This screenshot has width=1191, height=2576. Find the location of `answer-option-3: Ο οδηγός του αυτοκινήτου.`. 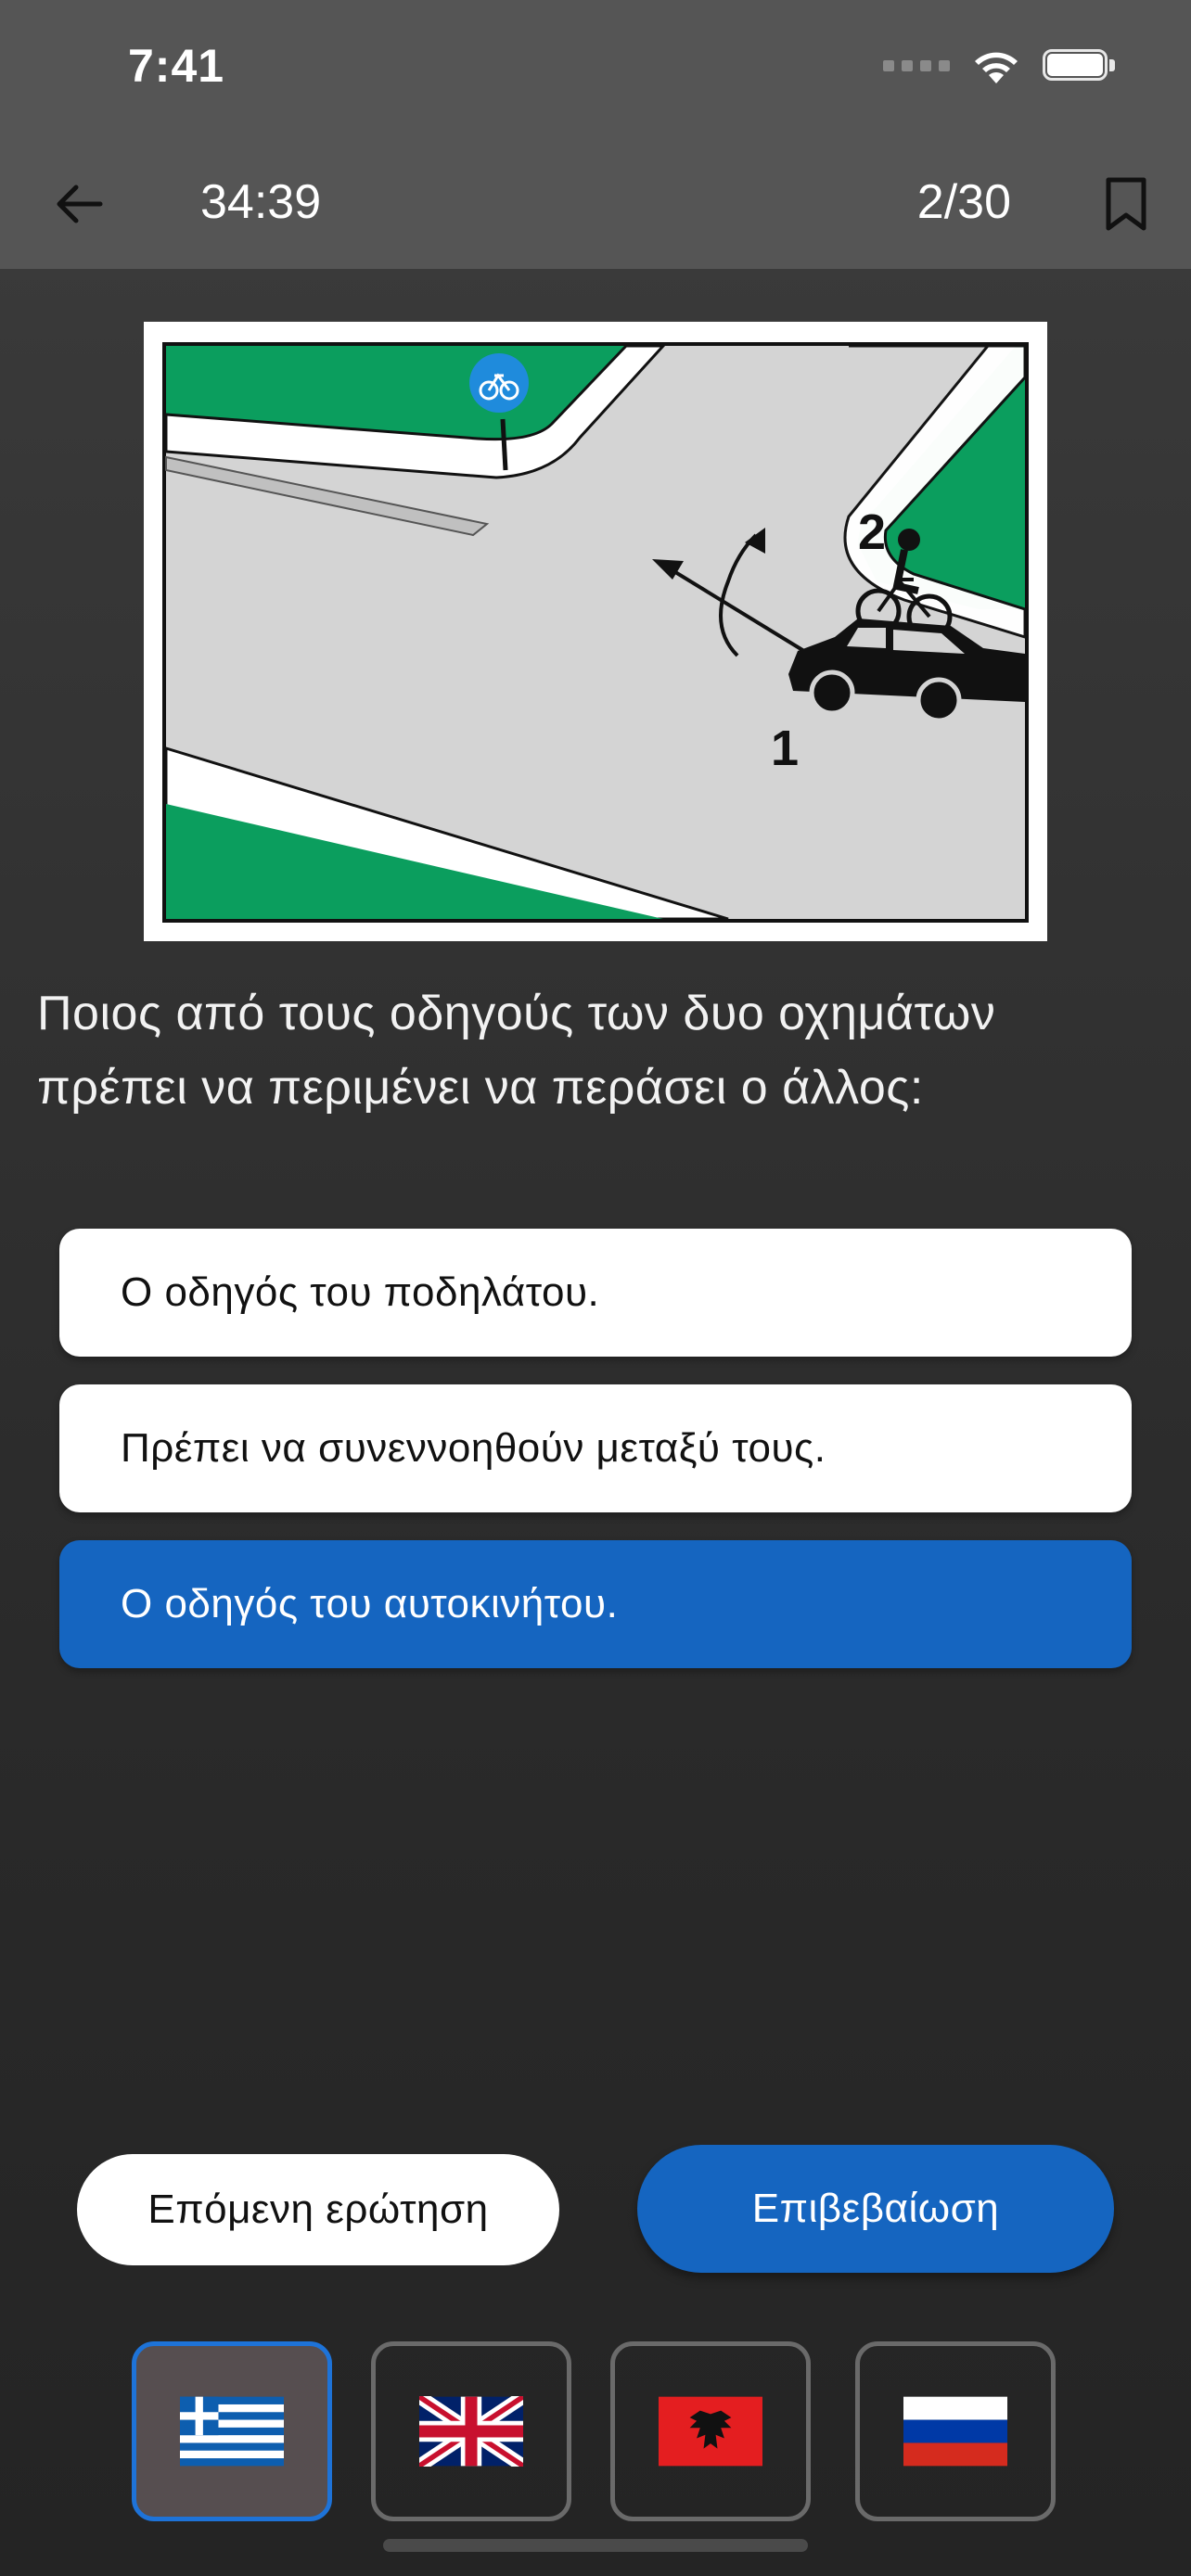

answer-option-3: Ο οδηγός του αυτοκινήτου. is located at coordinates (595, 1604).